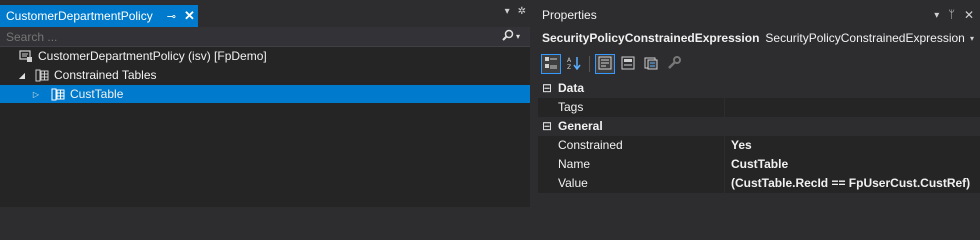  Describe the element at coordinates (245, 36) in the screenshot. I see `search-input` at that location.